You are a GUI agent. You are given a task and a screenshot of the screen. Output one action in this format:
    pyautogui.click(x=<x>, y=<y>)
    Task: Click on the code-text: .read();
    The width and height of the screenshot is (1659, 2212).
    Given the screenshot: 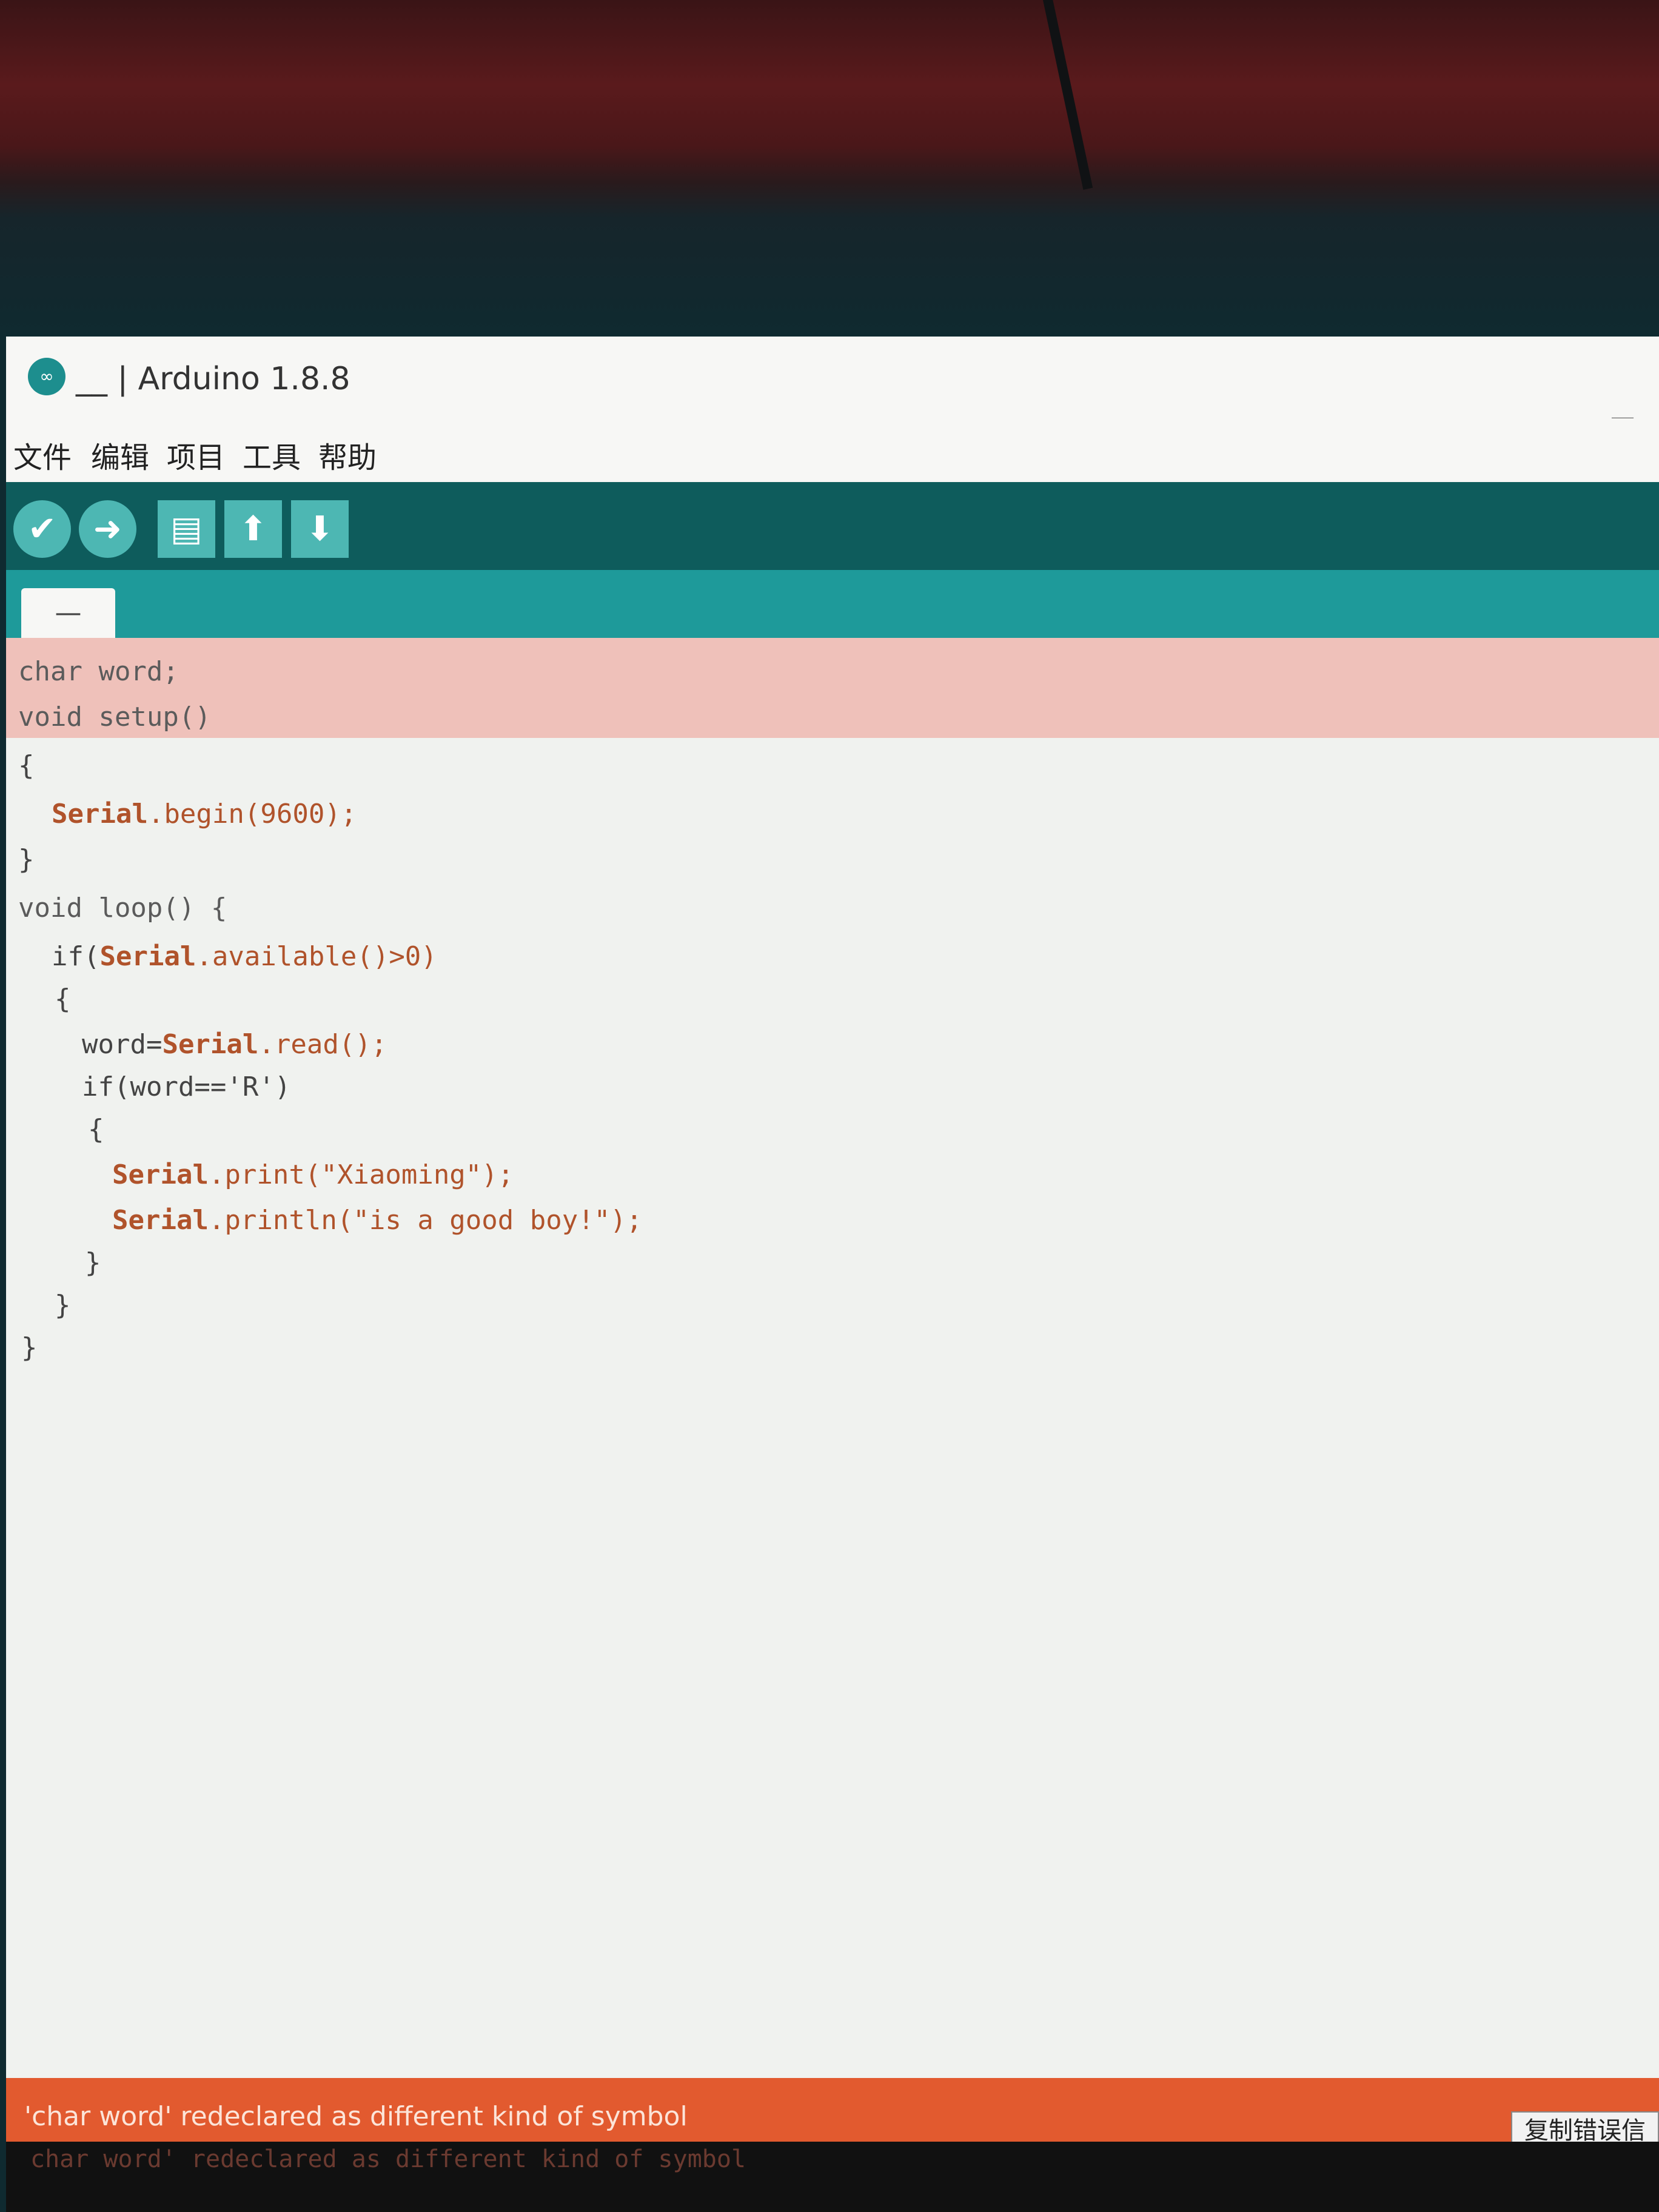 What is the action you would take?
    pyautogui.click(x=322, y=1044)
    